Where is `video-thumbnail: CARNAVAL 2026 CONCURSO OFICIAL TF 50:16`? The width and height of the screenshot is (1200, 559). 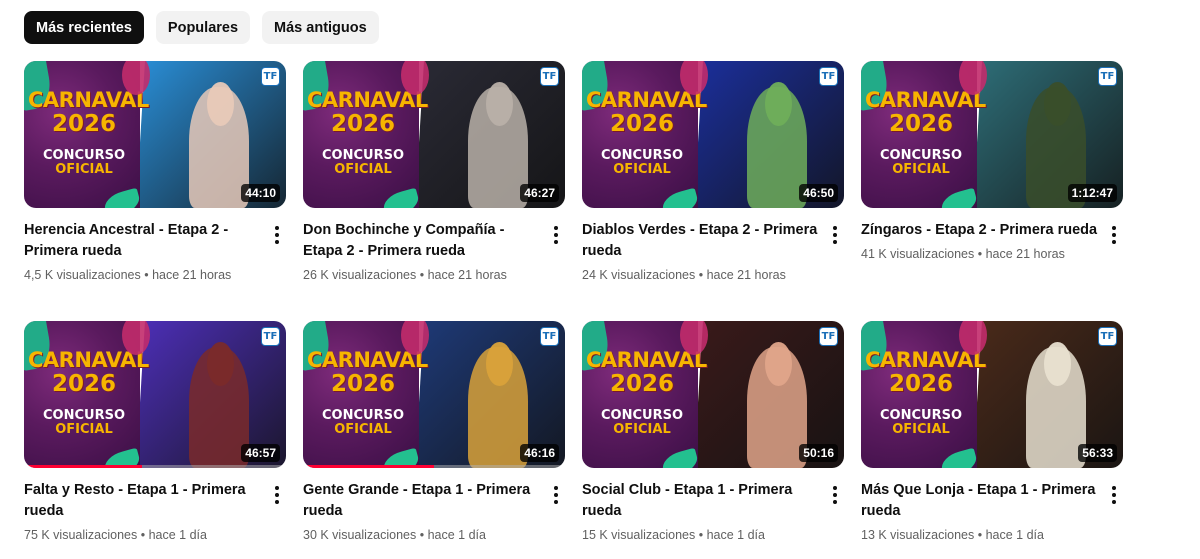
video-thumbnail: CARNAVAL 2026 CONCURSO OFICIAL TF 50:16 is located at coordinates (713, 394).